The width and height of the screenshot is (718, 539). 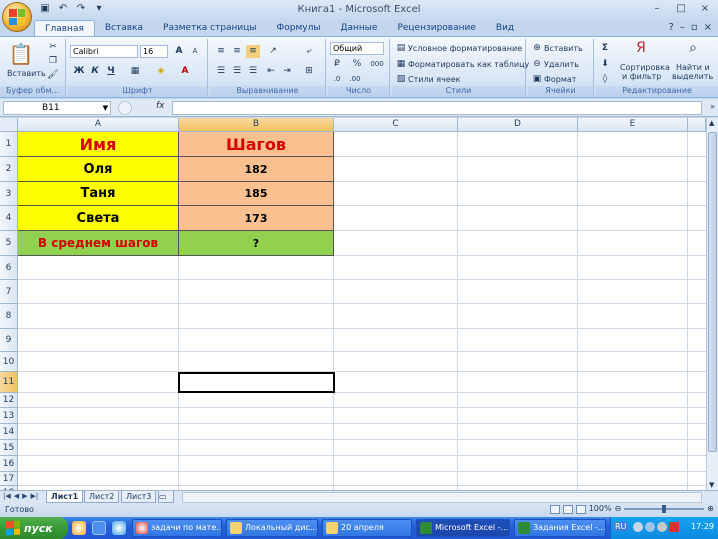 I want to click on browser-icon, so click(x=79, y=528).